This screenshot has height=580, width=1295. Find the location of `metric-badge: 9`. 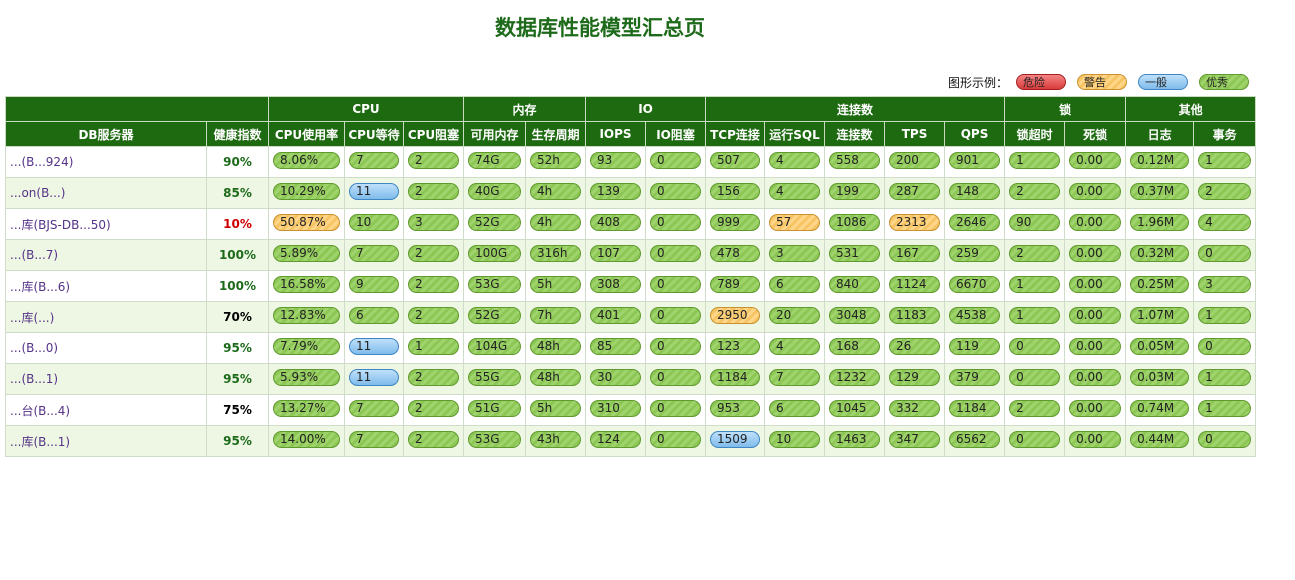

metric-badge: 9 is located at coordinates (374, 284).